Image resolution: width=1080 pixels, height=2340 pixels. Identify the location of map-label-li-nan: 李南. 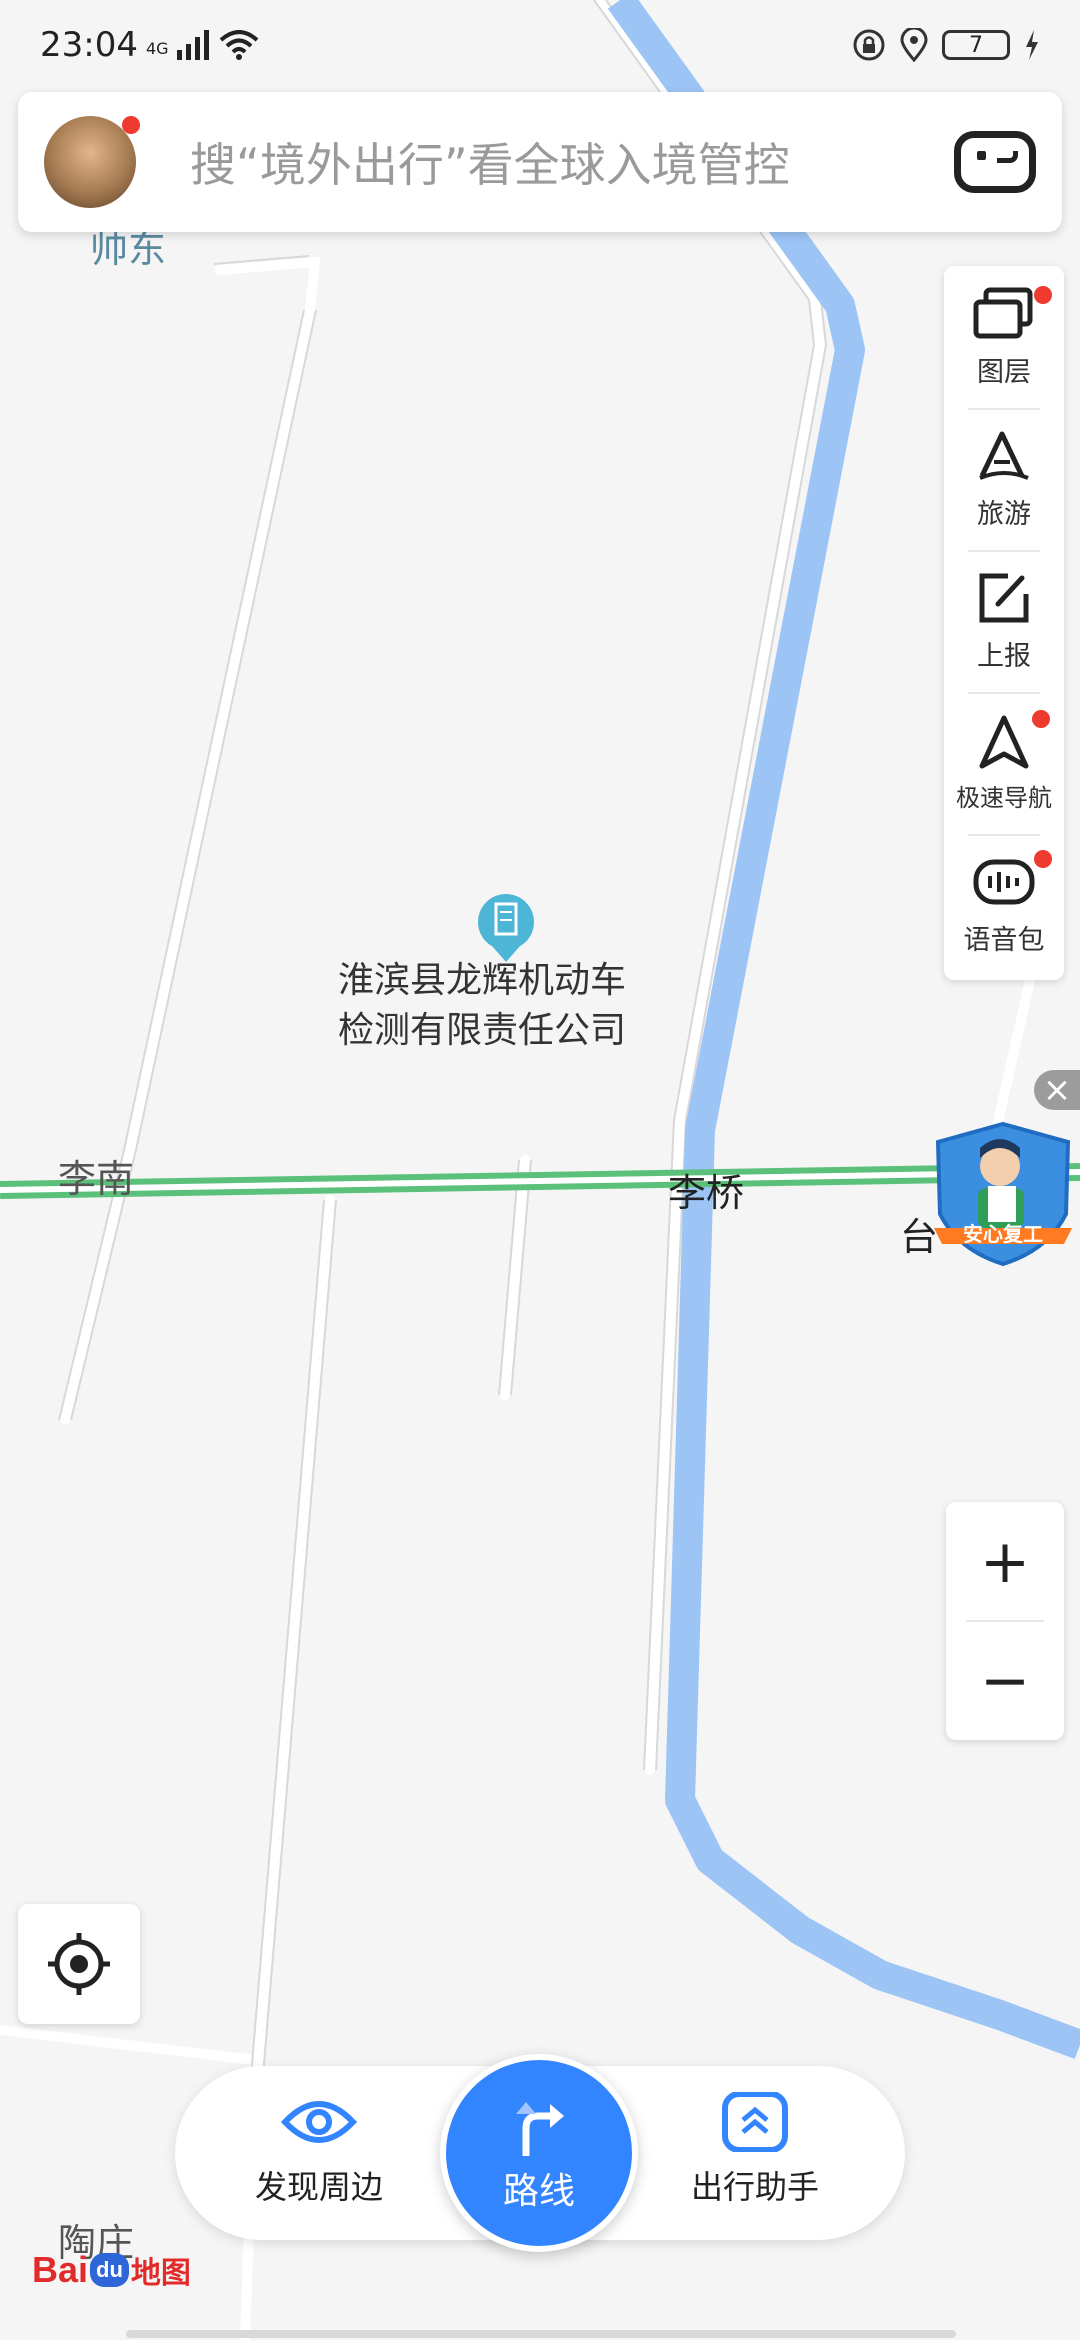
(96, 1179).